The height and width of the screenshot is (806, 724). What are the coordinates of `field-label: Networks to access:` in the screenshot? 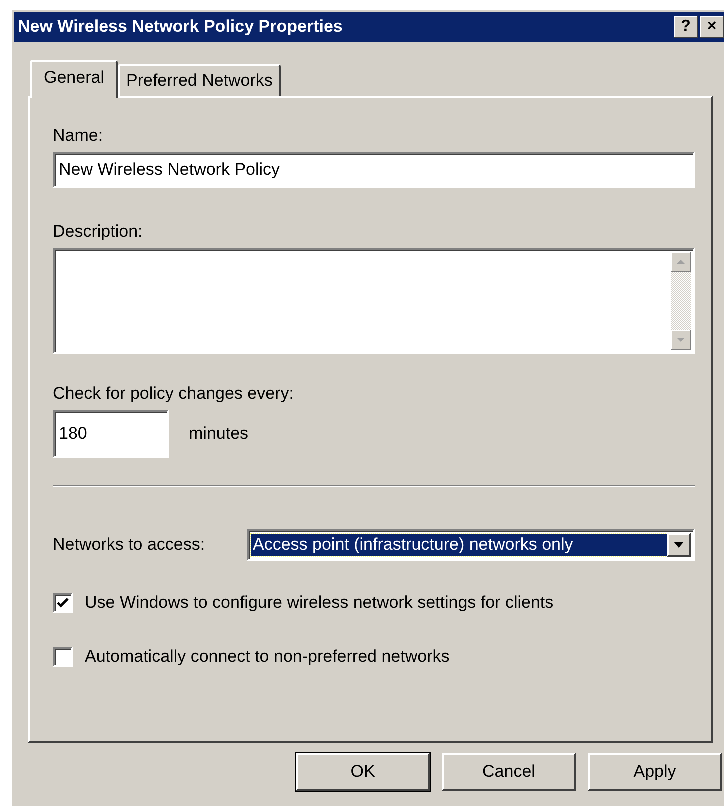 It's located at (129, 545).